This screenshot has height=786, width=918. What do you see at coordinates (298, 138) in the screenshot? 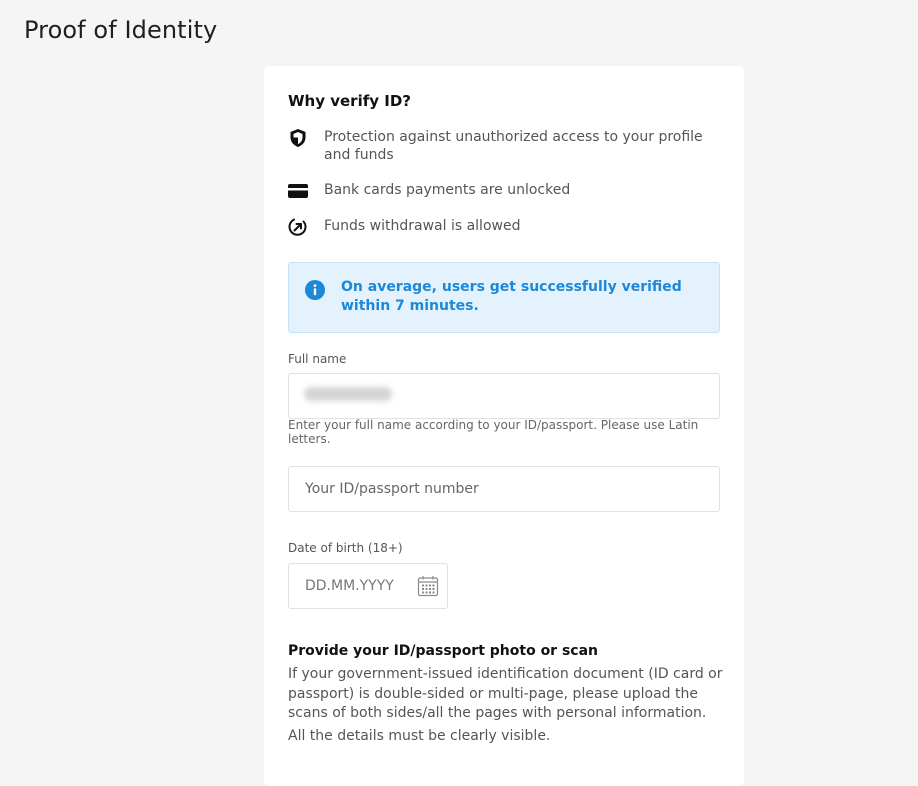
I see `shield-icon` at bounding box center [298, 138].